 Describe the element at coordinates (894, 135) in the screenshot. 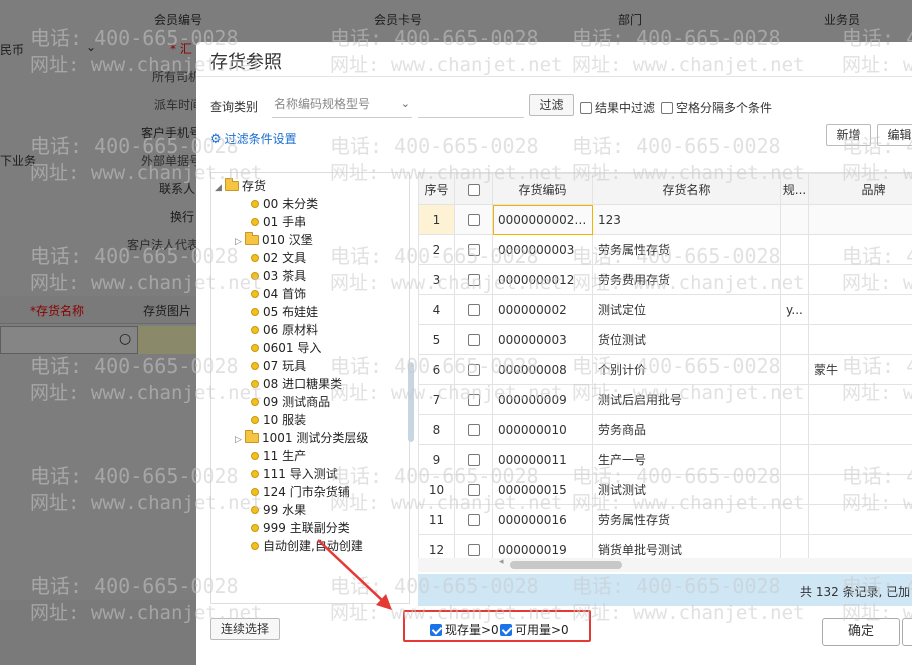

I see `edit-button: 编辑` at that location.